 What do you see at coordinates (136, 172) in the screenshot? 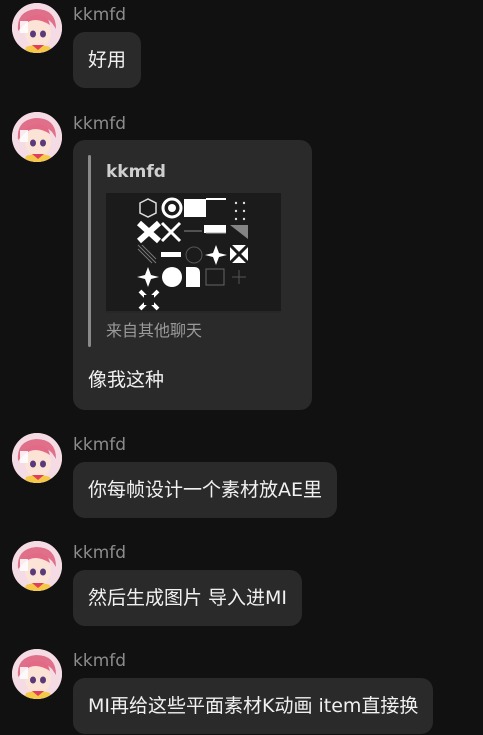
I see `quote-sender: kkmfd` at bounding box center [136, 172].